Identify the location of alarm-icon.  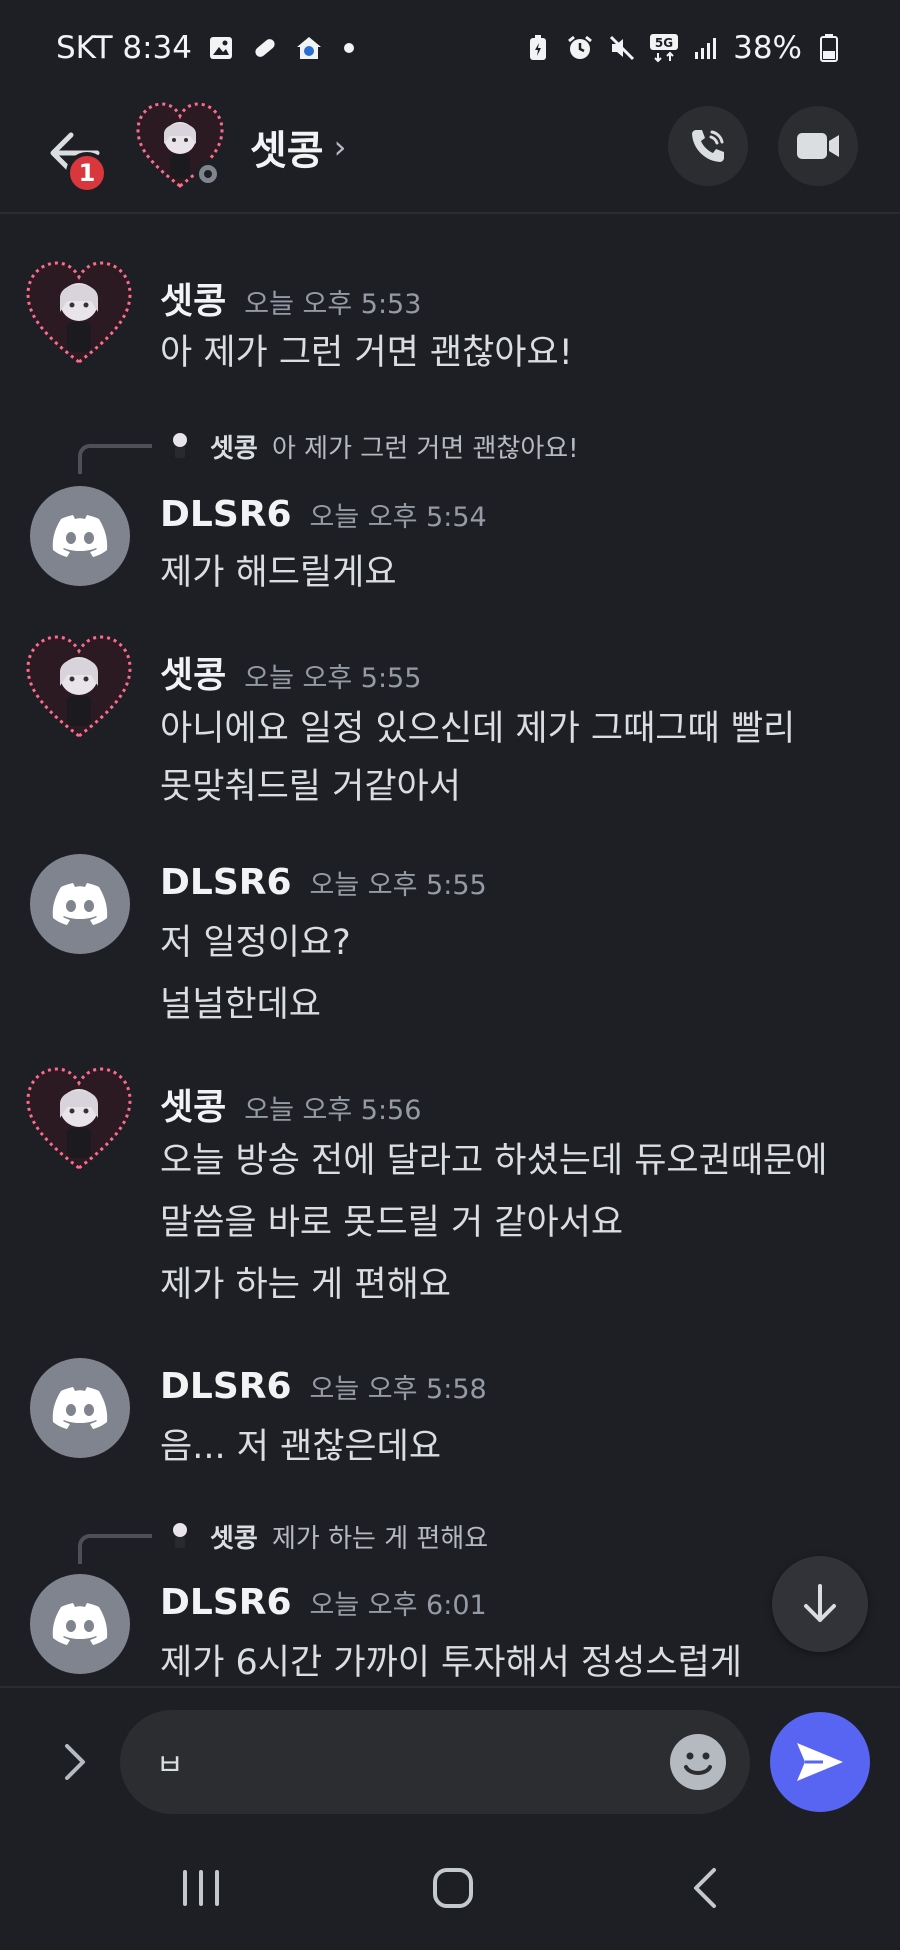
(580, 48).